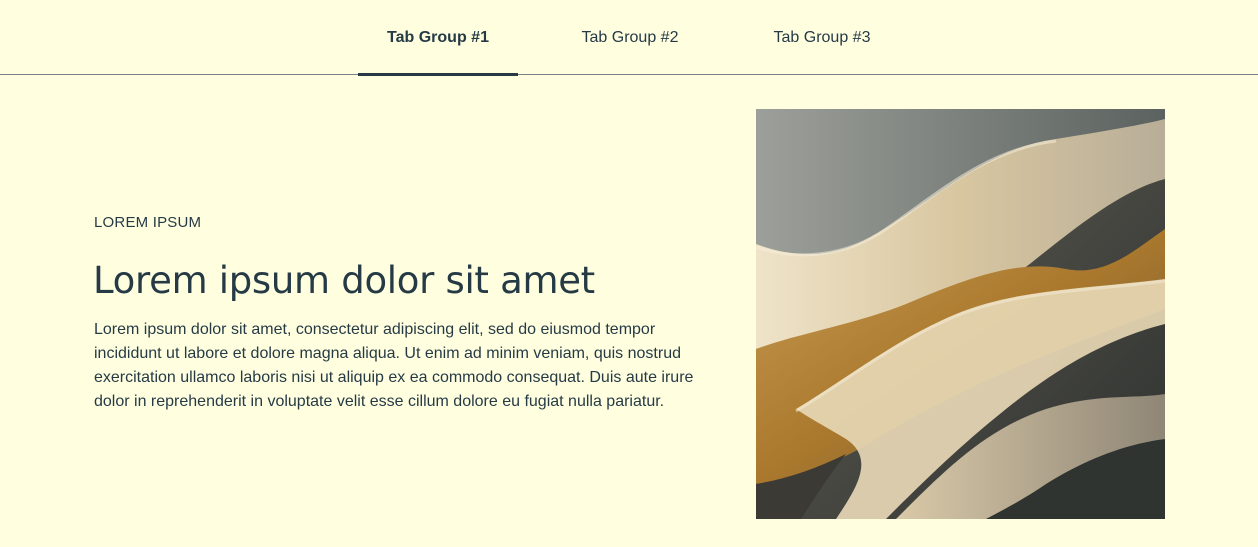  I want to click on tab-group-1: Tab Group #1, so click(438, 38).